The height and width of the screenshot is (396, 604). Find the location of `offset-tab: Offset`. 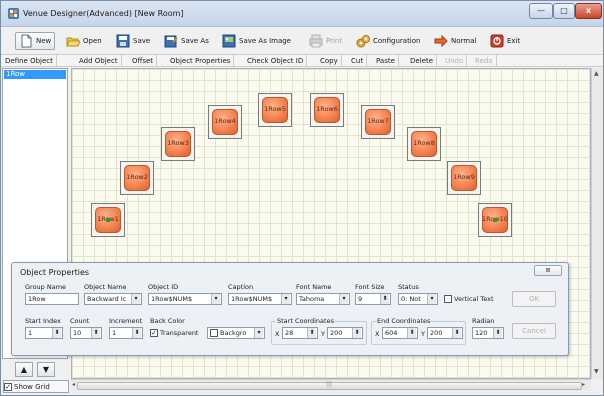

offset-tab: Offset is located at coordinates (143, 61).